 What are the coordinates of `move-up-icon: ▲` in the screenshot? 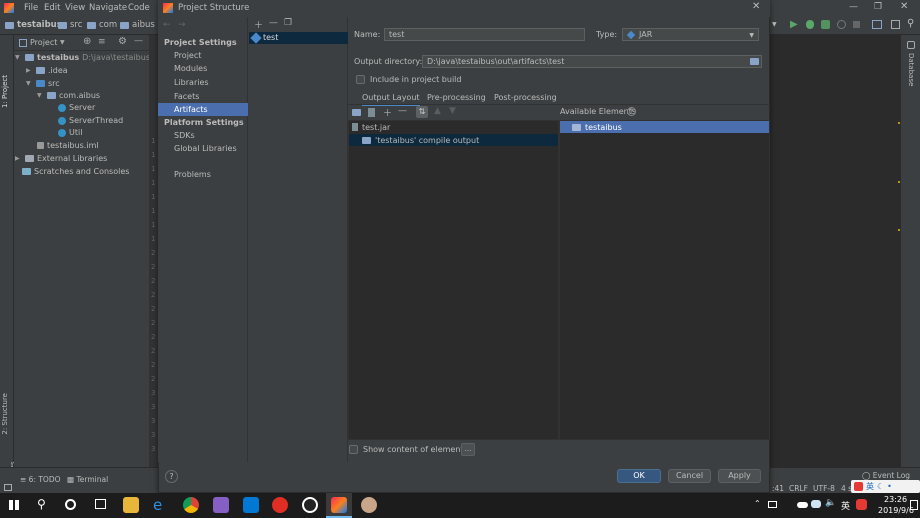 It's located at (437, 111).